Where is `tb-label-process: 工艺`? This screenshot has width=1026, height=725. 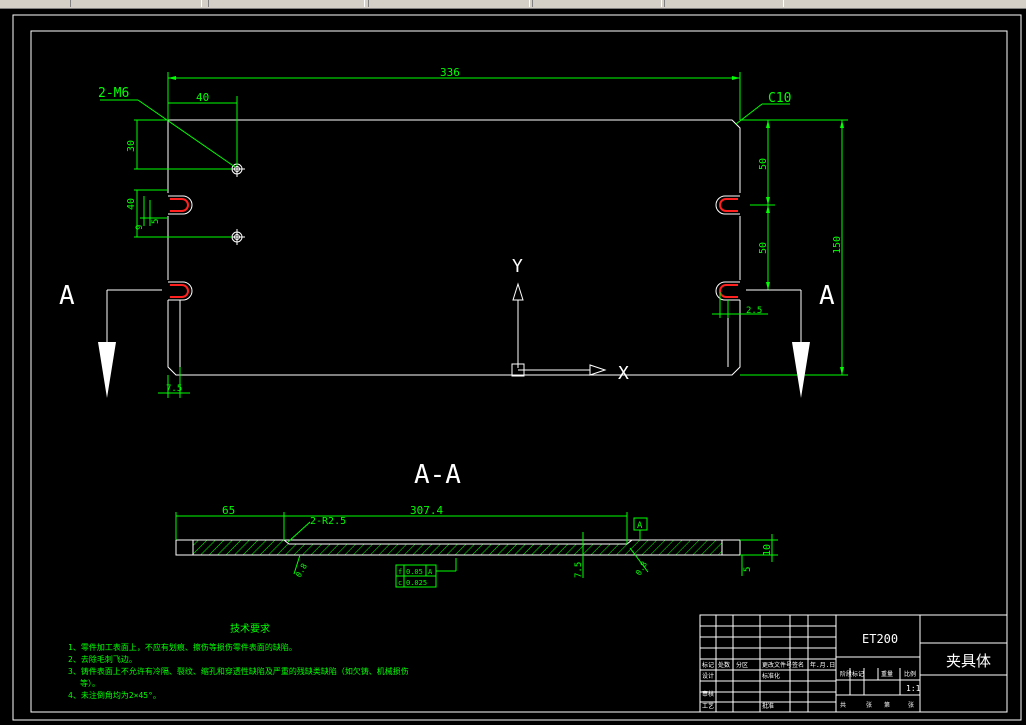 tb-label-process: 工艺 is located at coordinates (708, 706).